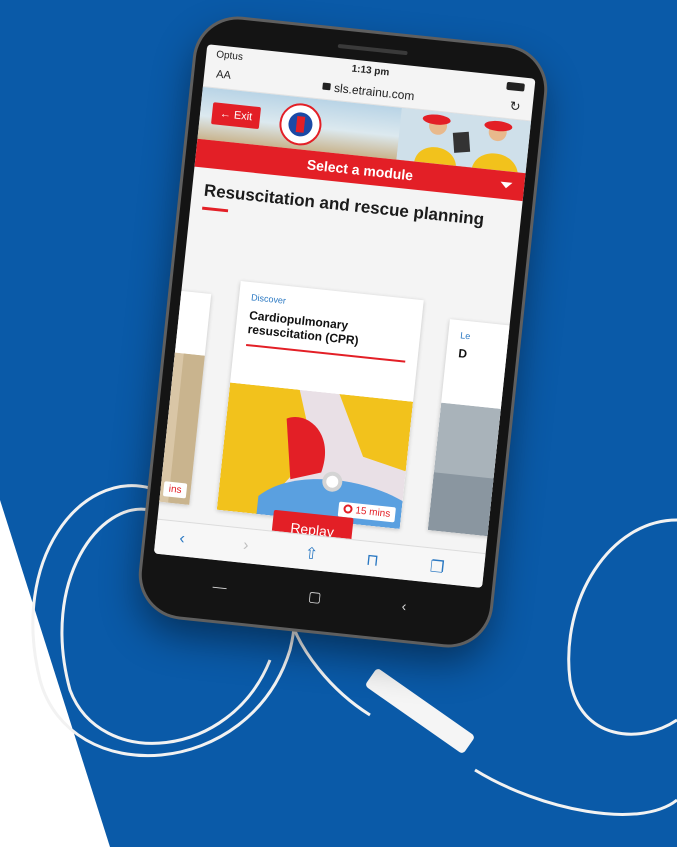  Describe the element at coordinates (515, 106) in the screenshot. I see `reload-icon: ↻` at that location.